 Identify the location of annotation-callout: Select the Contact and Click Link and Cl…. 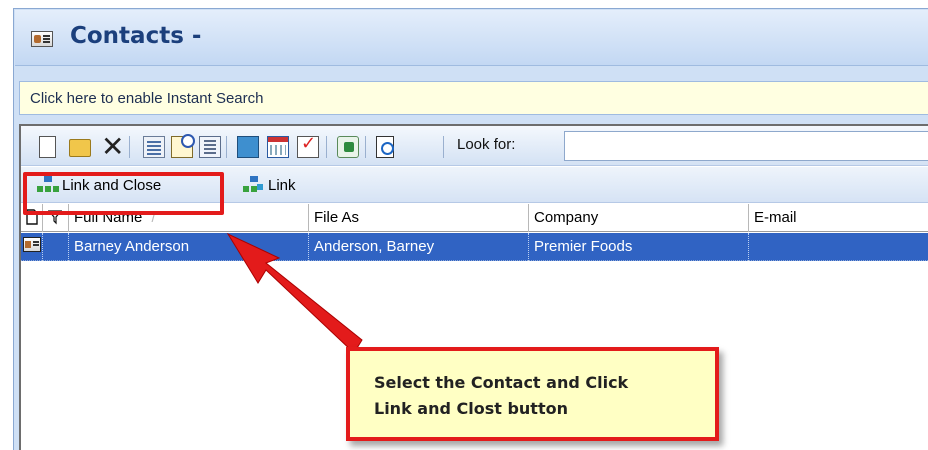
(532, 394).